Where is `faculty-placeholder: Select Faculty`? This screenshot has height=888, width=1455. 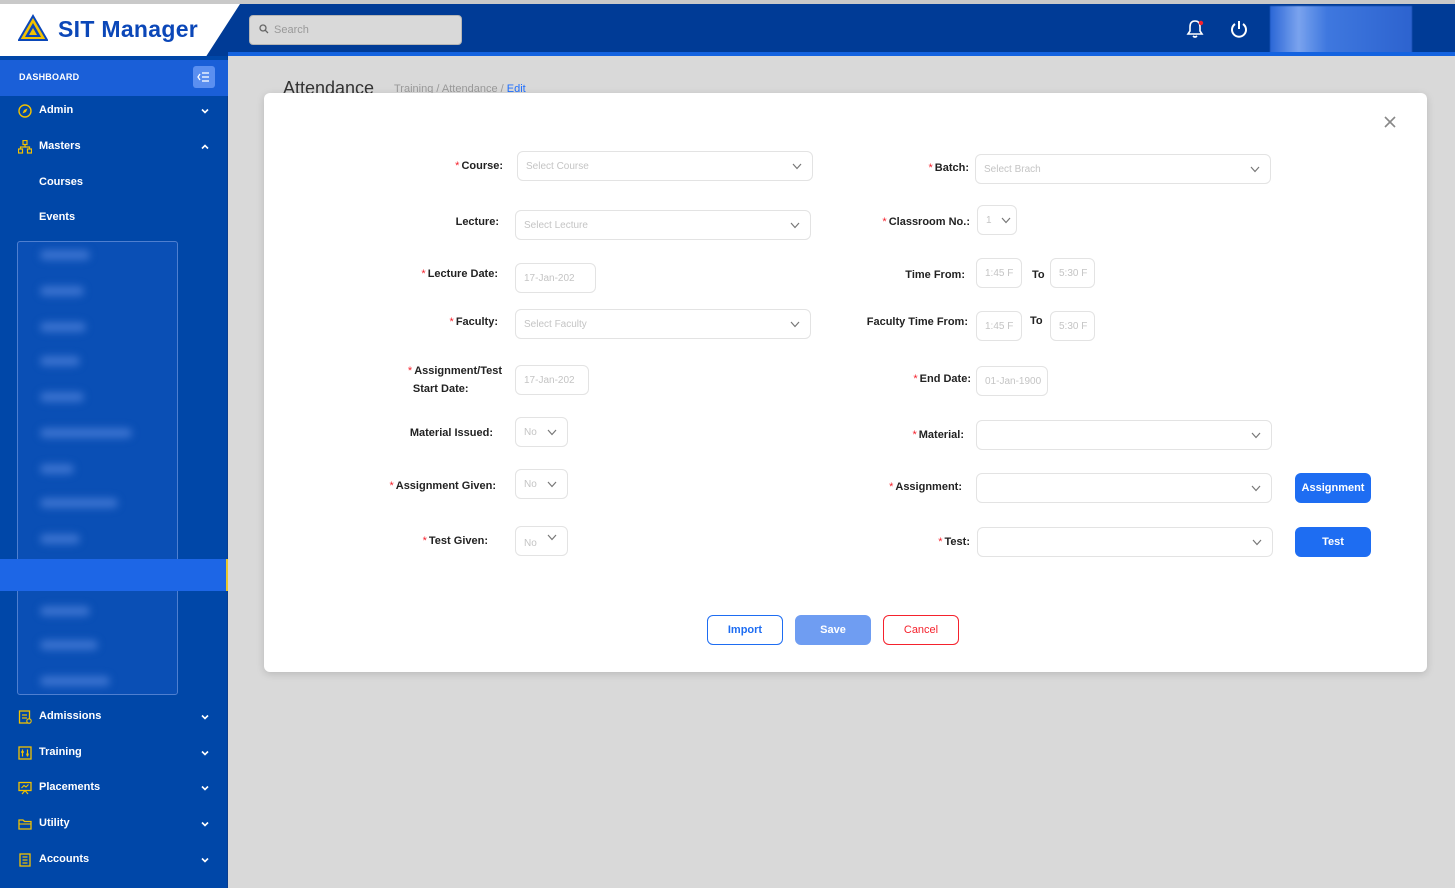
faculty-placeholder: Select Faculty is located at coordinates (555, 324).